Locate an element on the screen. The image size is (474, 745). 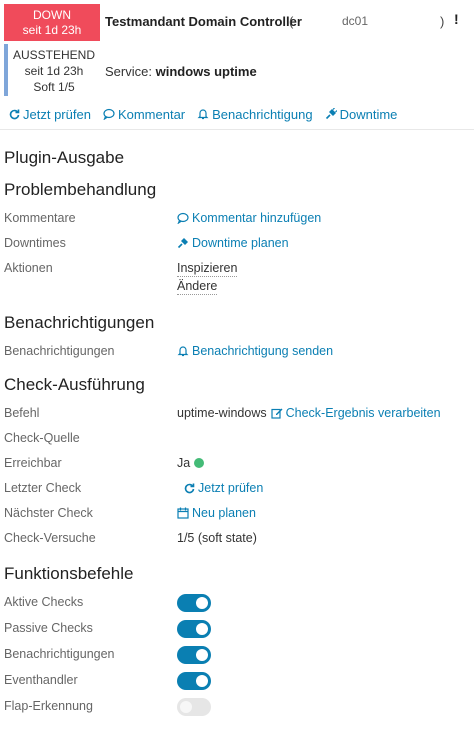
service-state-label: AUSSTEHEND is located at coordinates (53, 55).